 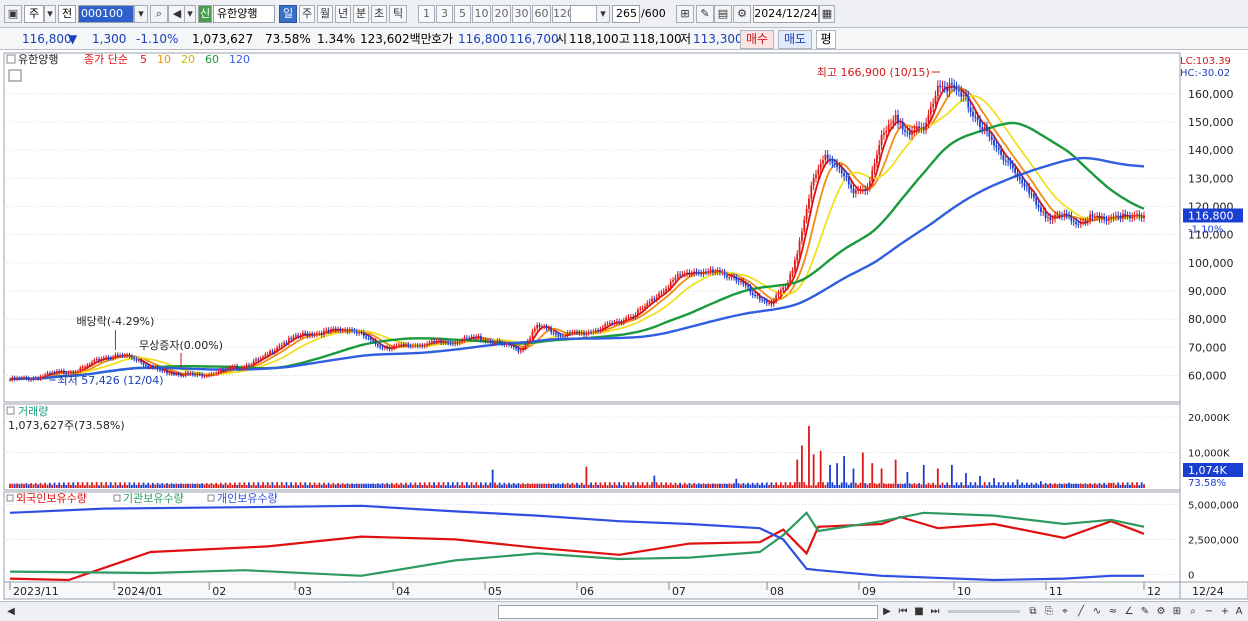 I want to click on market-select: 주, so click(x=34, y=14).